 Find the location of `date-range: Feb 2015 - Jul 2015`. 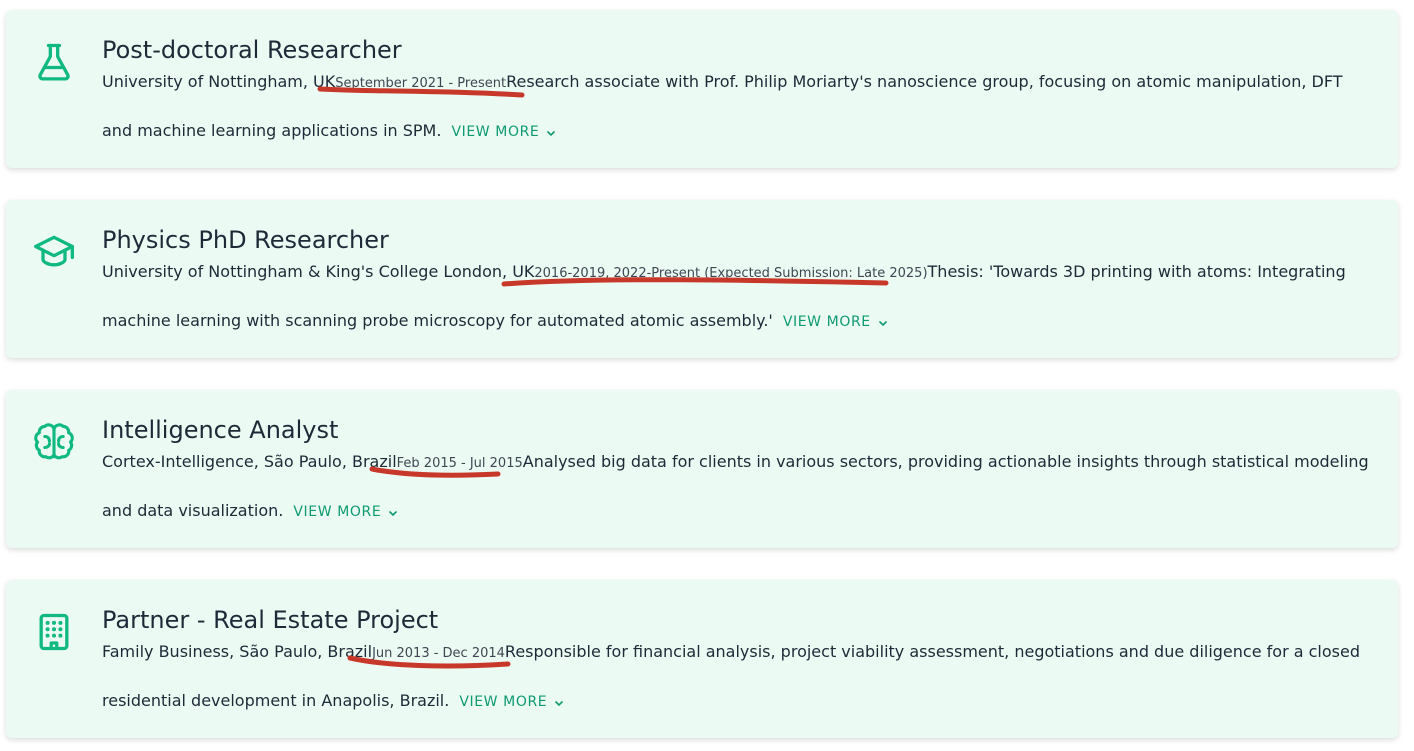

date-range: Feb 2015 - Jul 2015 is located at coordinates (459, 463).